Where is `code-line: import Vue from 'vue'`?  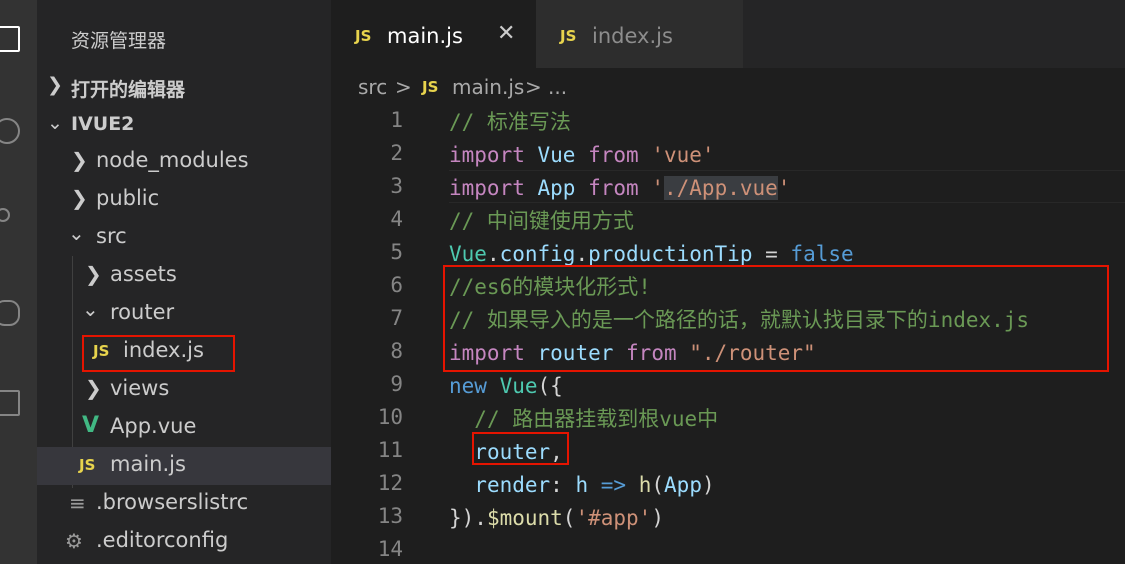 code-line: import Vue from 'vue' is located at coordinates (582, 155).